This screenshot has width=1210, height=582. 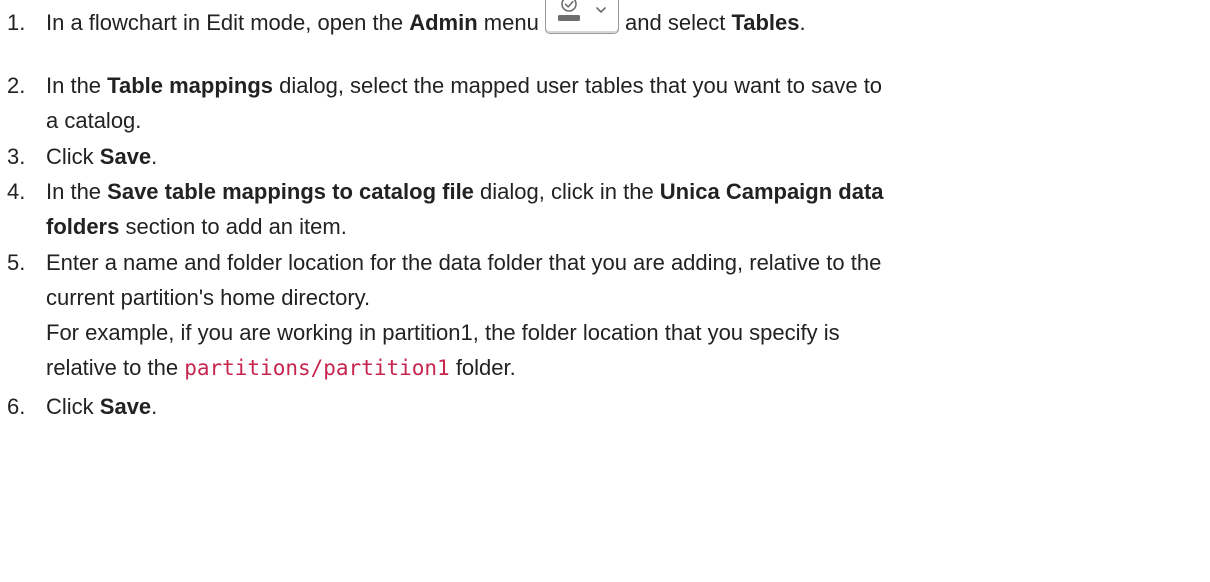 What do you see at coordinates (621, 120) in the screenshot?
I see `step-line: a catalog.` at bounding box center [621, 120].